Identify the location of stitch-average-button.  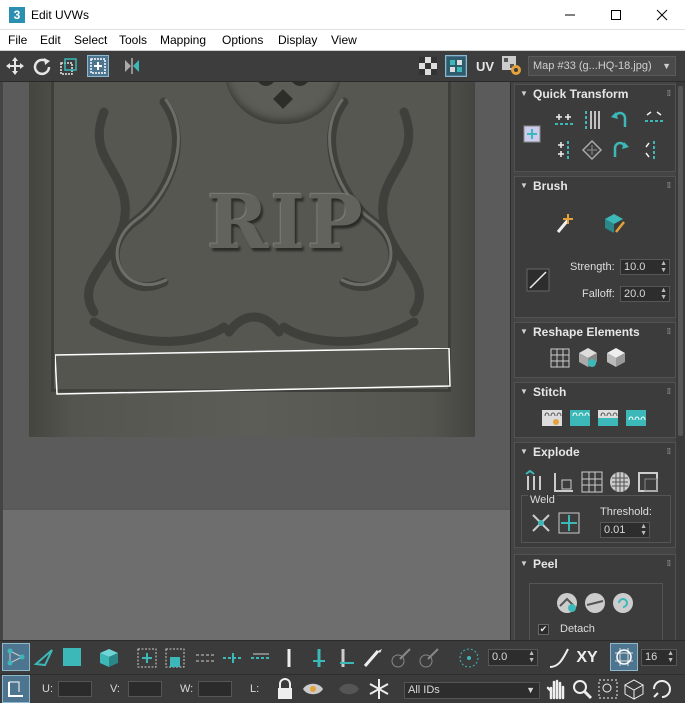
(608, 418).